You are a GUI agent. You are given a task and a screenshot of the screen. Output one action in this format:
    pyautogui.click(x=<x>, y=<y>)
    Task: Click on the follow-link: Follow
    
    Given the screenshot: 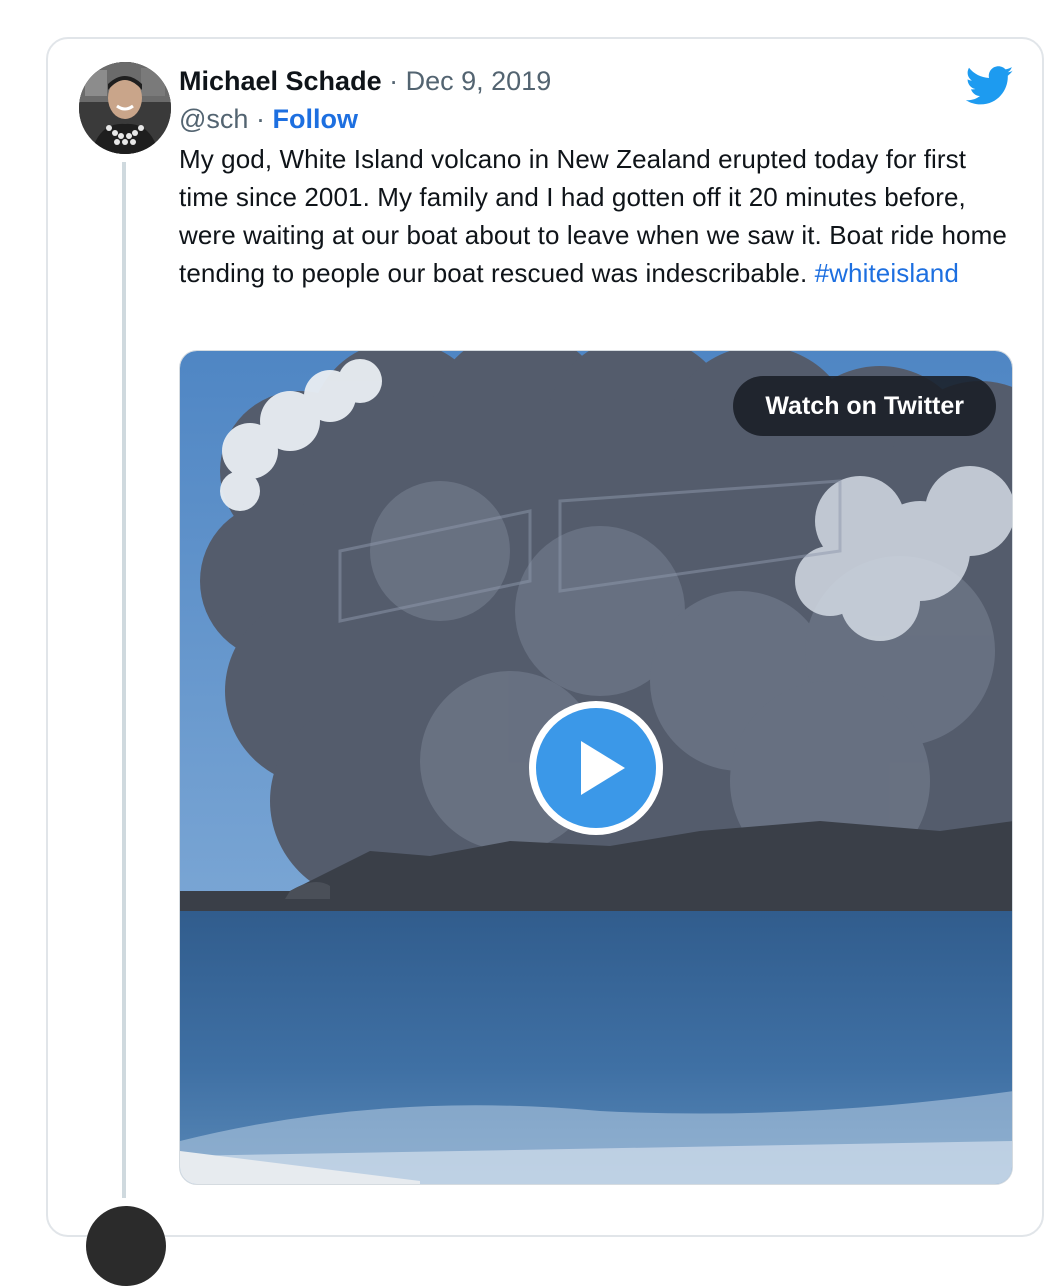 What is the action you would take?
    pyautogui.click(x=314, y=119)
    